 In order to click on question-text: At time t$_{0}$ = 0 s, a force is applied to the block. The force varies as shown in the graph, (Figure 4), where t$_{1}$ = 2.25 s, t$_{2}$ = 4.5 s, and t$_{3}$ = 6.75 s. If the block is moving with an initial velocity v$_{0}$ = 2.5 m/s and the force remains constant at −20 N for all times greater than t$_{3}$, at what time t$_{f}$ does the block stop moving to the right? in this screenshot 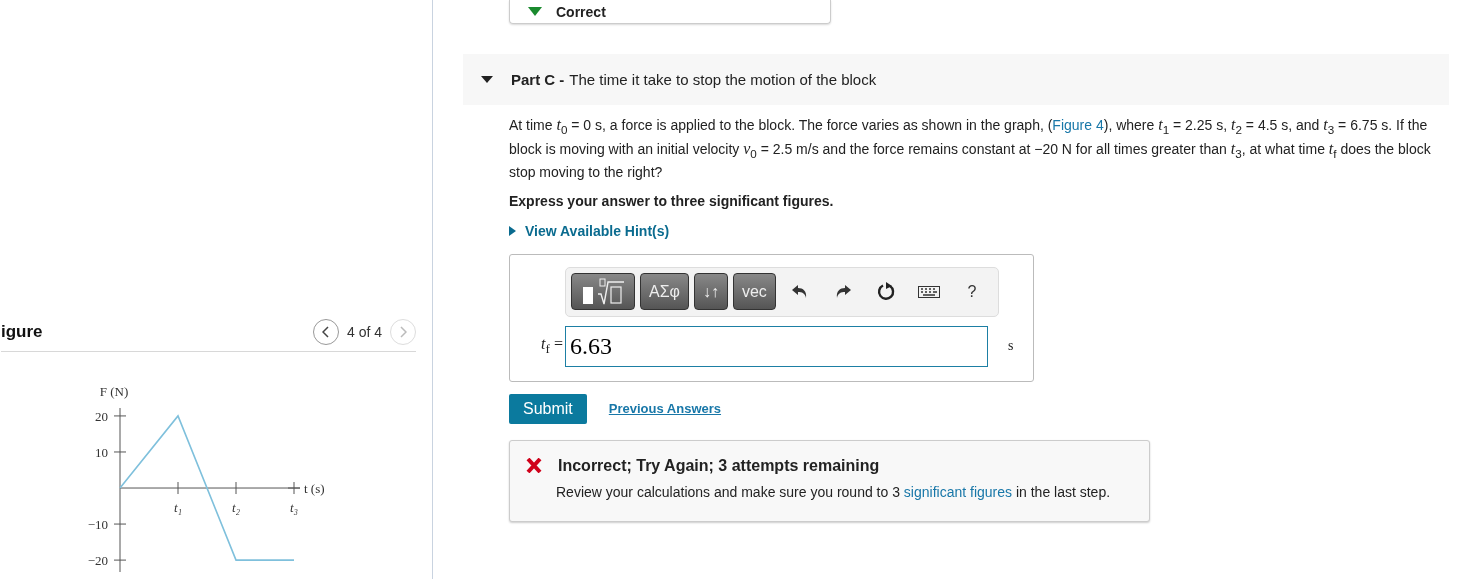, I will do `click(970, 148)`.